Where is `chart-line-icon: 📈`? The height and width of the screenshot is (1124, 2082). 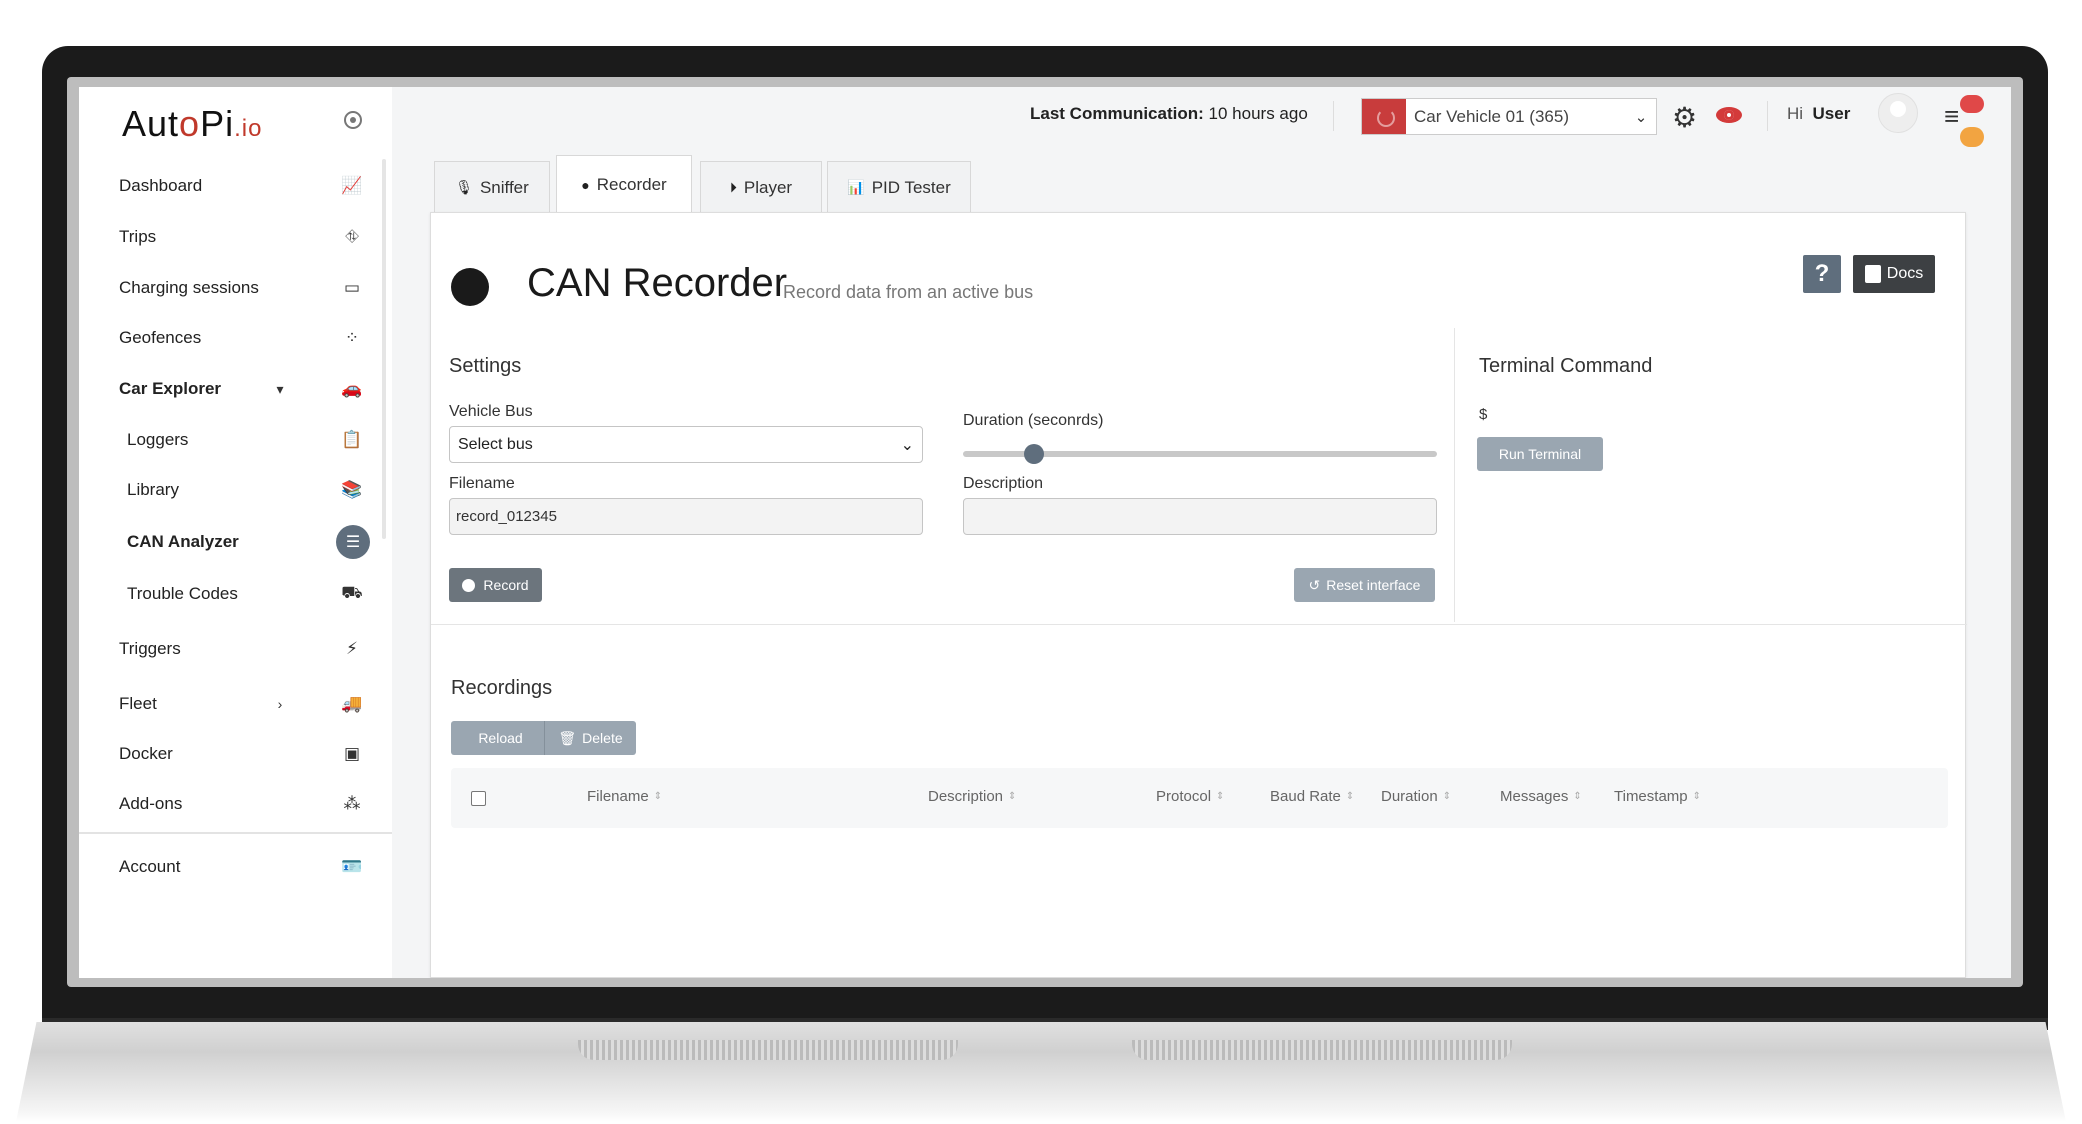 chart-line-icon: 📈 is located at coordinates (352, 185).